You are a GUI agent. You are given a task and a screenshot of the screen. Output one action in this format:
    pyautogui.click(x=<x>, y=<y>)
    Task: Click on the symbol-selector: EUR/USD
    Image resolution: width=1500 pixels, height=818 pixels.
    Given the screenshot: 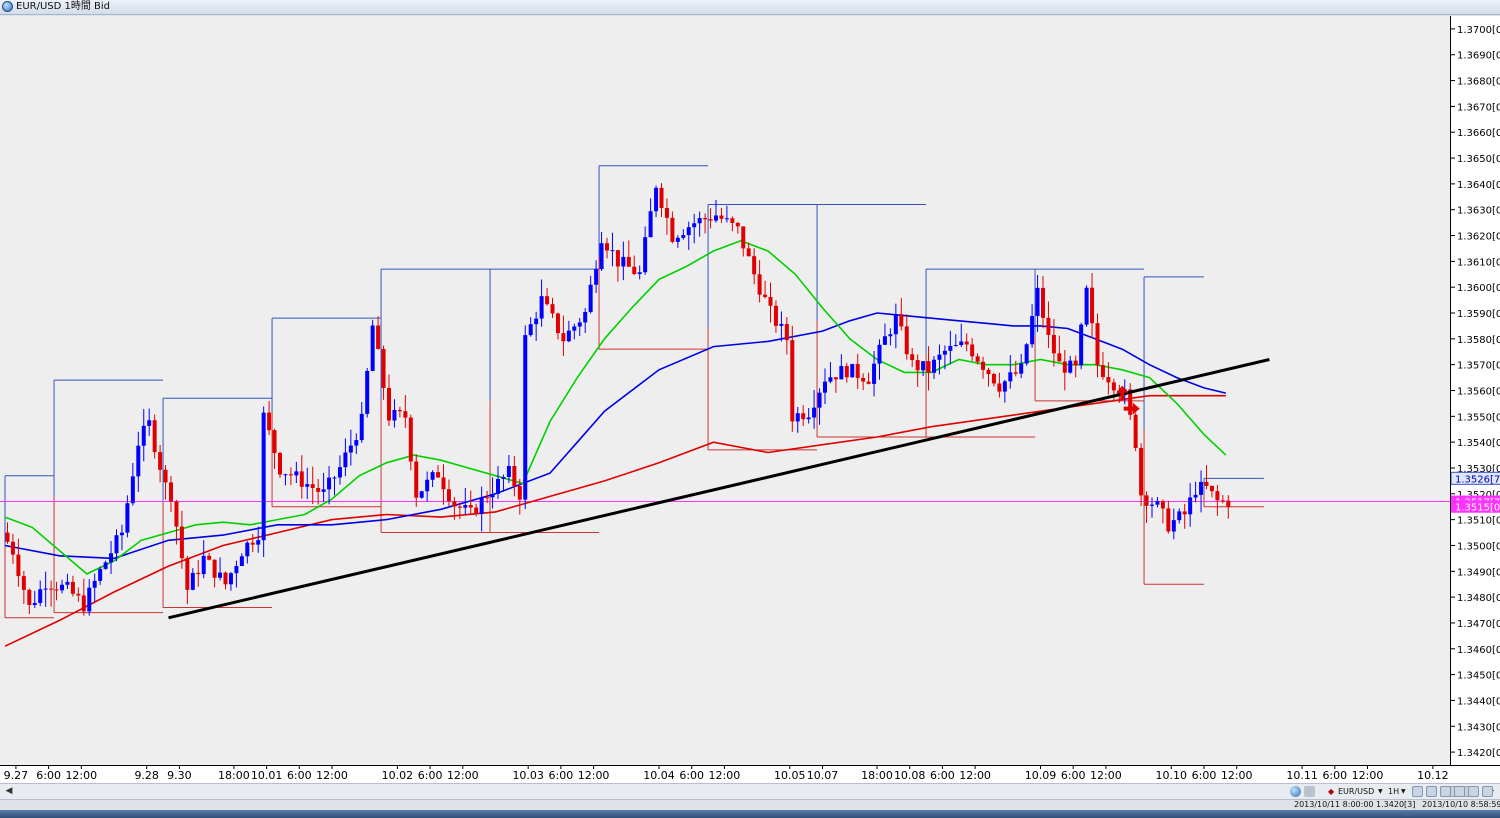 What is the action you would take?
    pyautogui.click(x=1356, y=791)
    